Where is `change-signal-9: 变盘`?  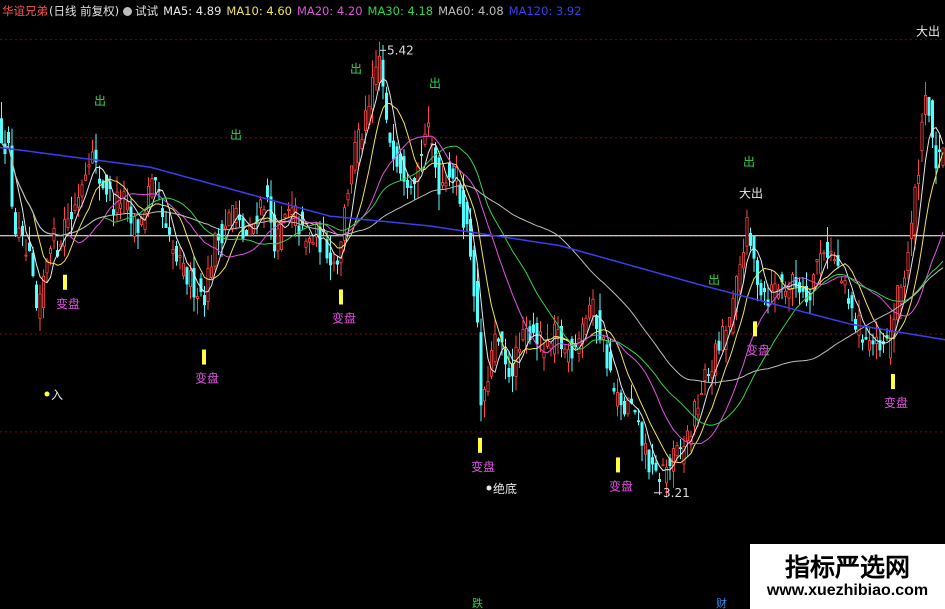
change-signal-9: 变盘 is located at coordinates (207, 378).